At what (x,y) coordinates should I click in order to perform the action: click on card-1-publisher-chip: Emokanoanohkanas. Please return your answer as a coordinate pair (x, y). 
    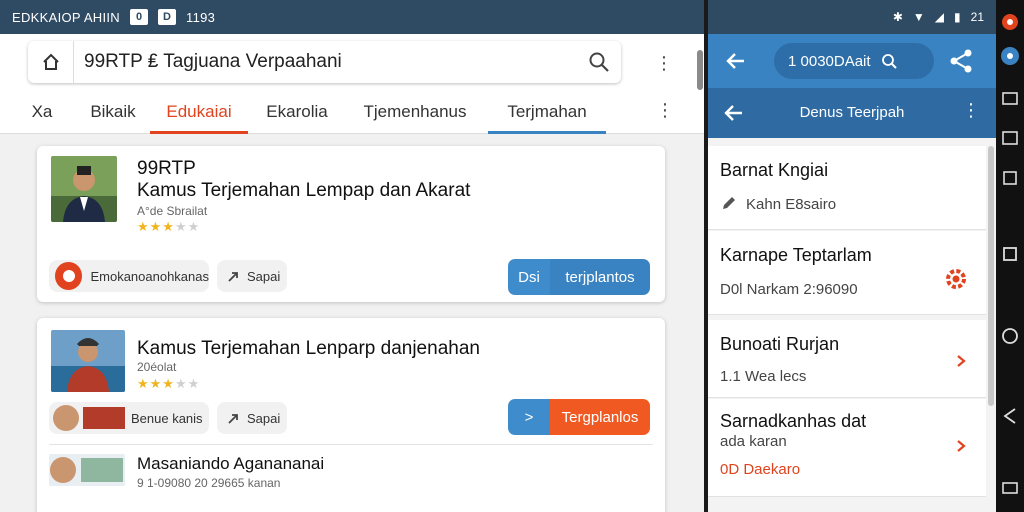
    Looking at the image, I should click on (129, 276).